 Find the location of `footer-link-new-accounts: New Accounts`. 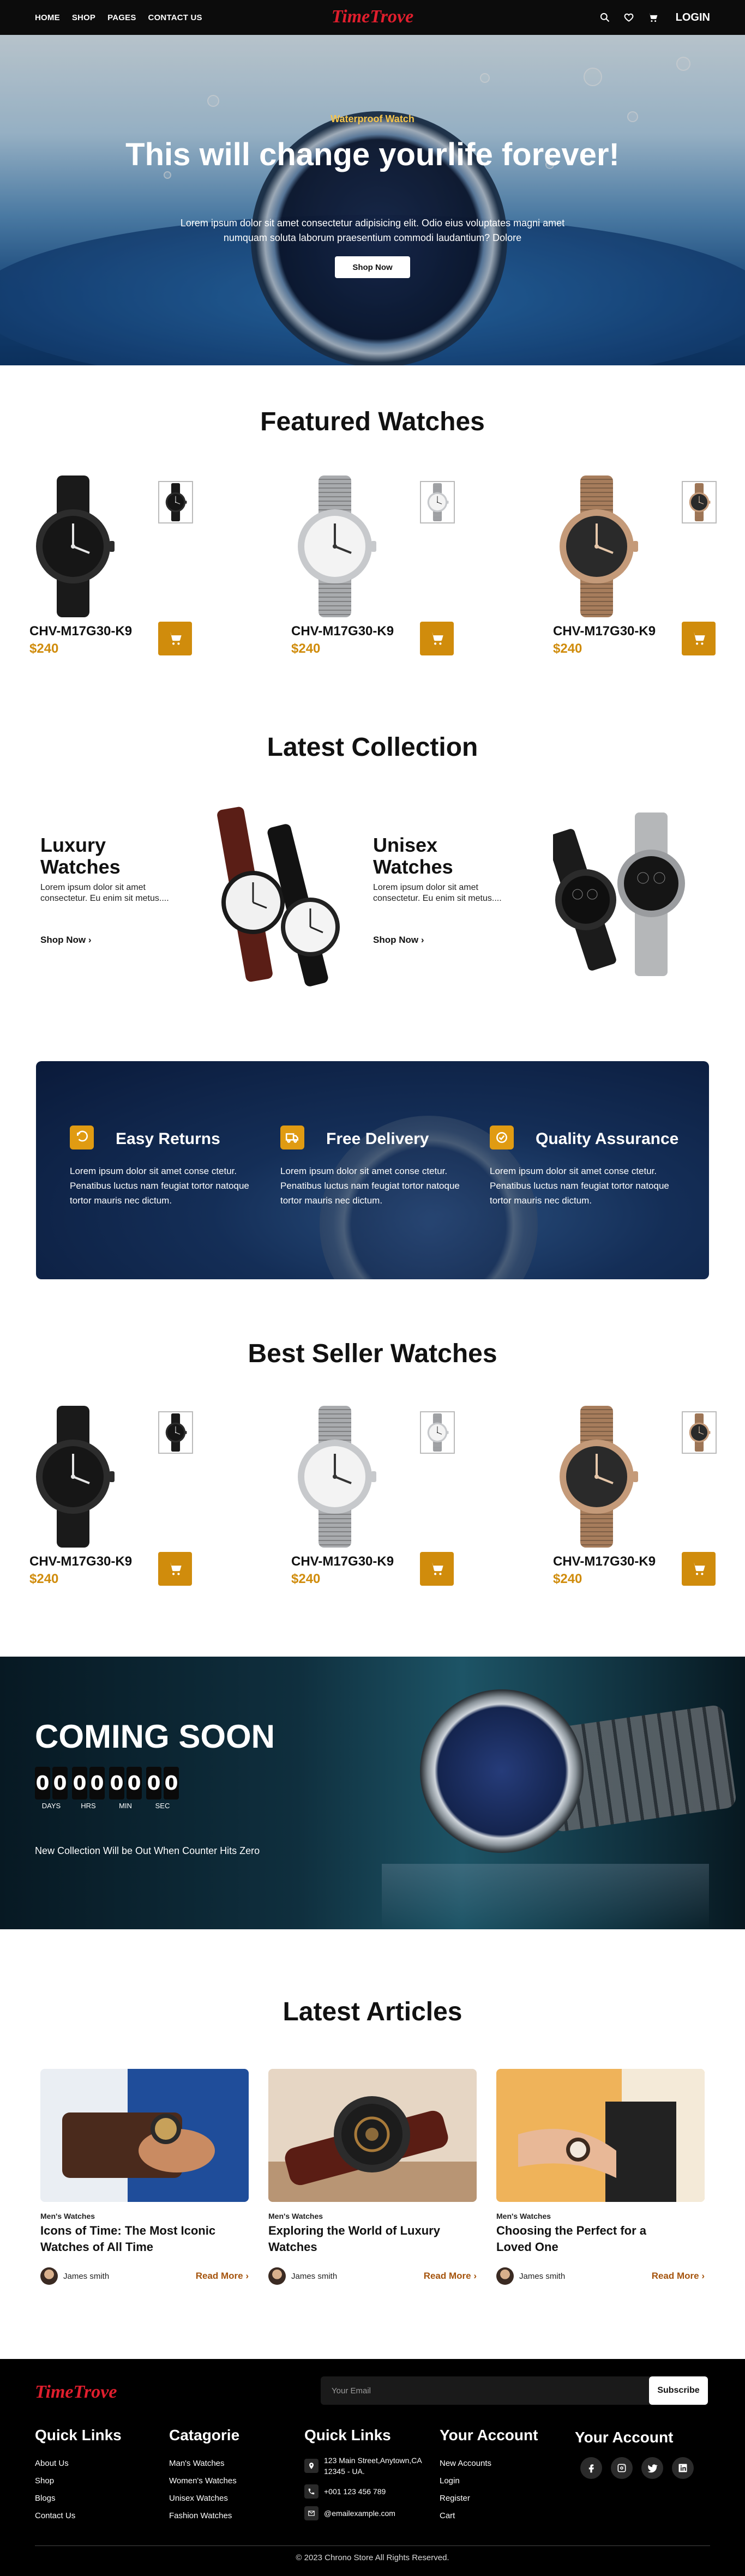

footer-link-new-accounts: New Accounts is located at coordinates (489, 2463).